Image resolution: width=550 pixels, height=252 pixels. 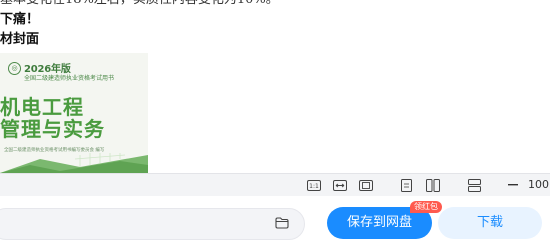 What do you see at coordinates (52, 129) in the screenshot?
I see `cover-title-line-2: 管理与实务` at bounding box center [52, 129].